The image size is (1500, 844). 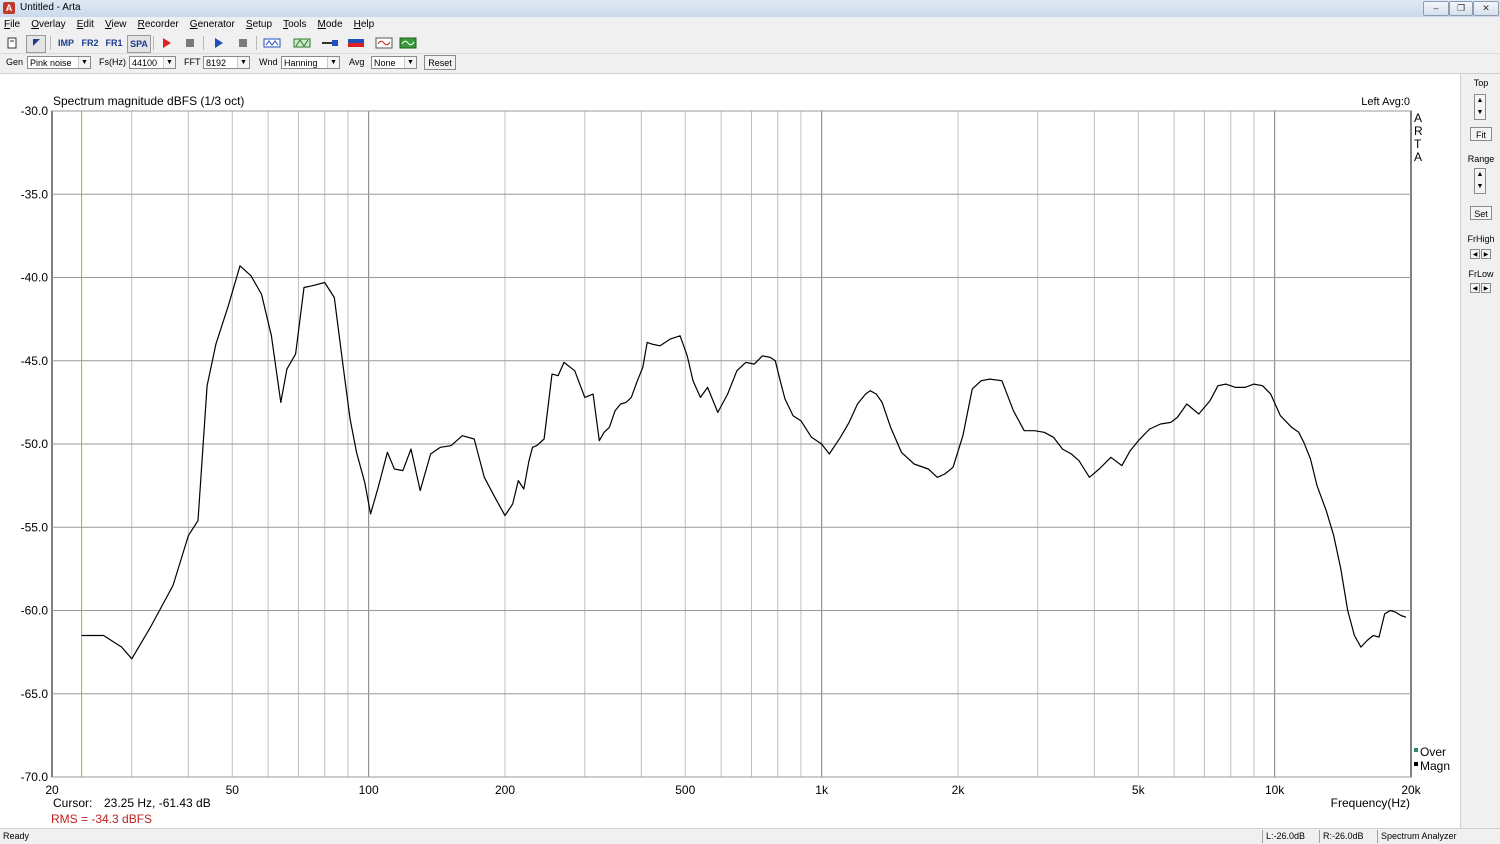 I want to click on record-icon, so click(x=166, y=43).